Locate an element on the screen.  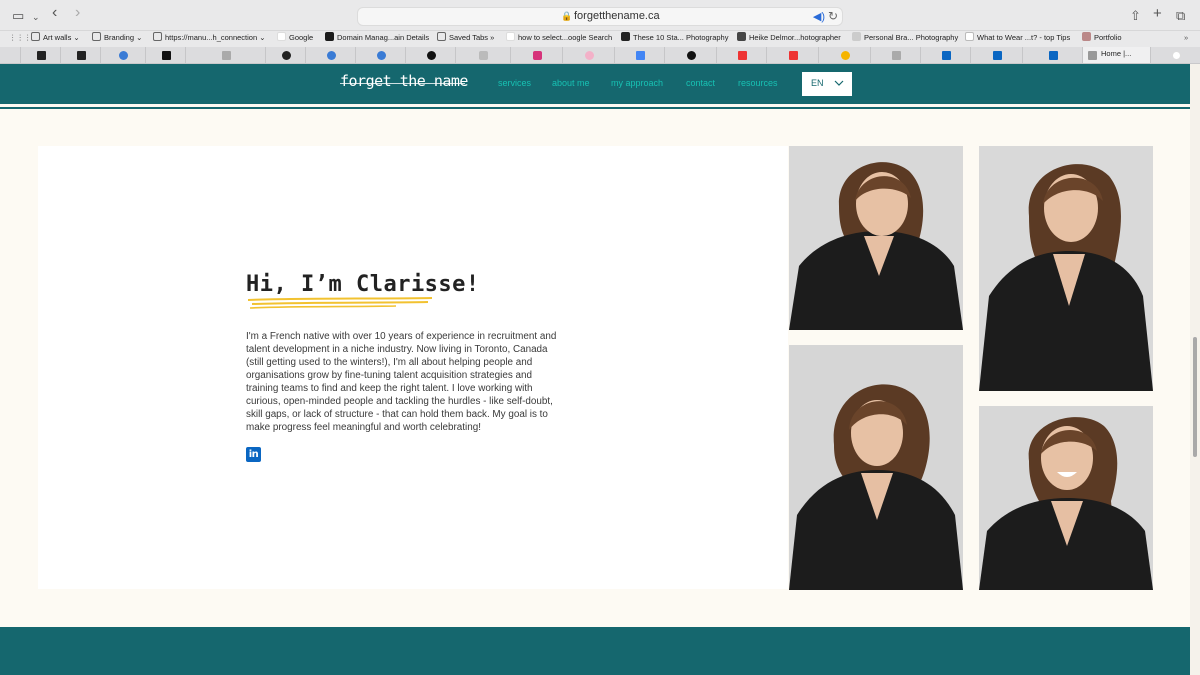
browser-toolbar: ▭ ⌄ ‹ › 🔒 forgetthename.ca ◀) ↻ ⇧ + ⧉ is located at coordinates (600, 15).